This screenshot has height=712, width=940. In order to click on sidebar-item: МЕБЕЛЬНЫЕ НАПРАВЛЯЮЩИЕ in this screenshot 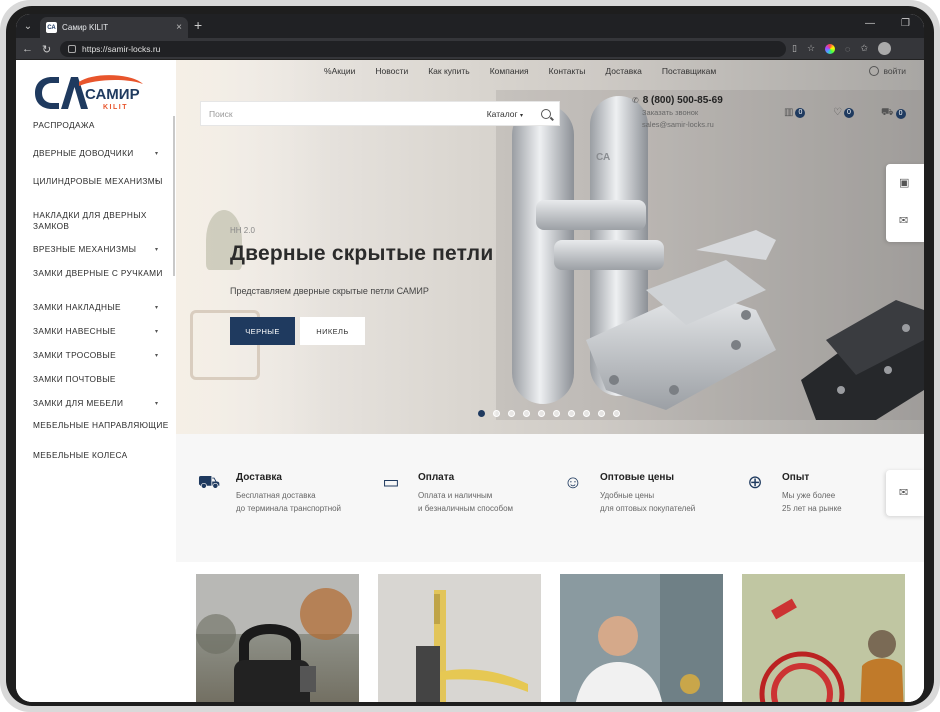, I will do `click(101, 425)`.